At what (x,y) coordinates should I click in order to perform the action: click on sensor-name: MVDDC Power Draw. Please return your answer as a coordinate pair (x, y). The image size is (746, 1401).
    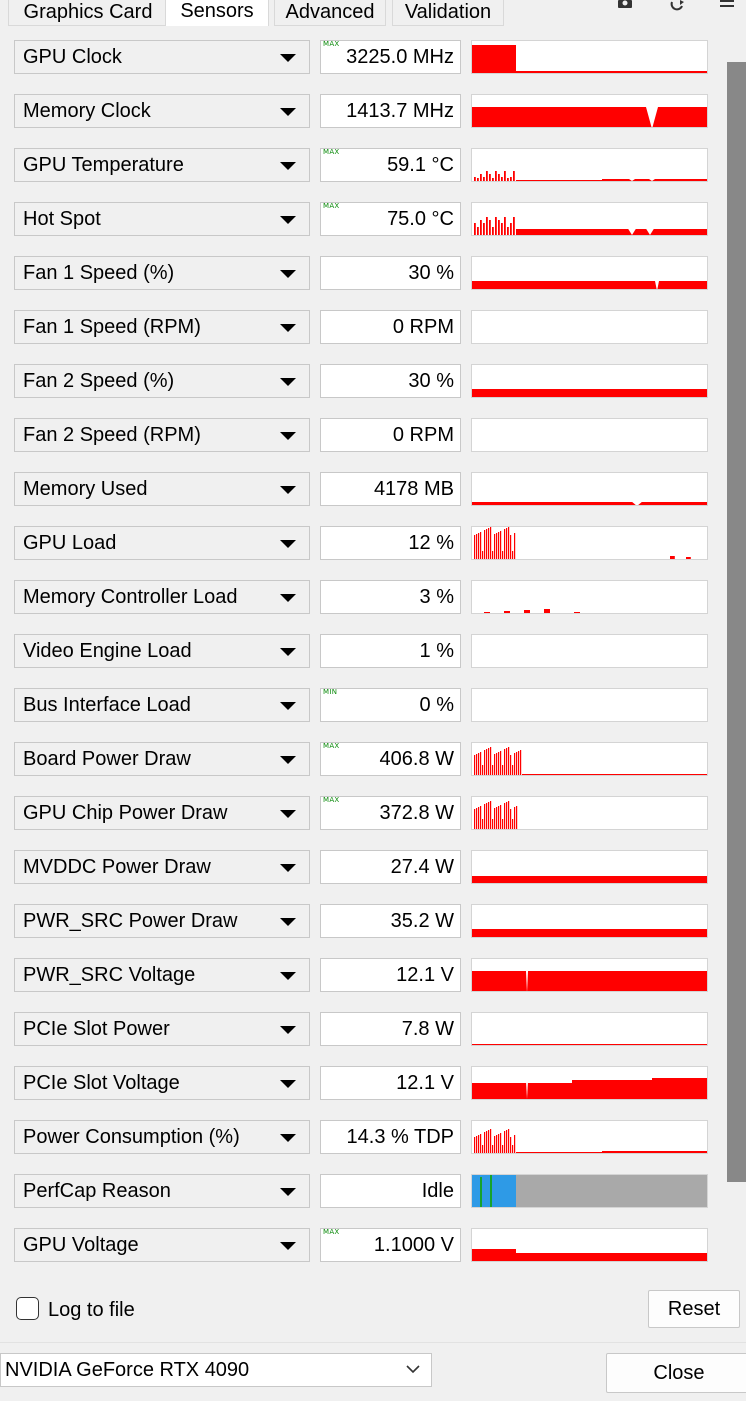
    Looking at the image, I should click on (117, 867).